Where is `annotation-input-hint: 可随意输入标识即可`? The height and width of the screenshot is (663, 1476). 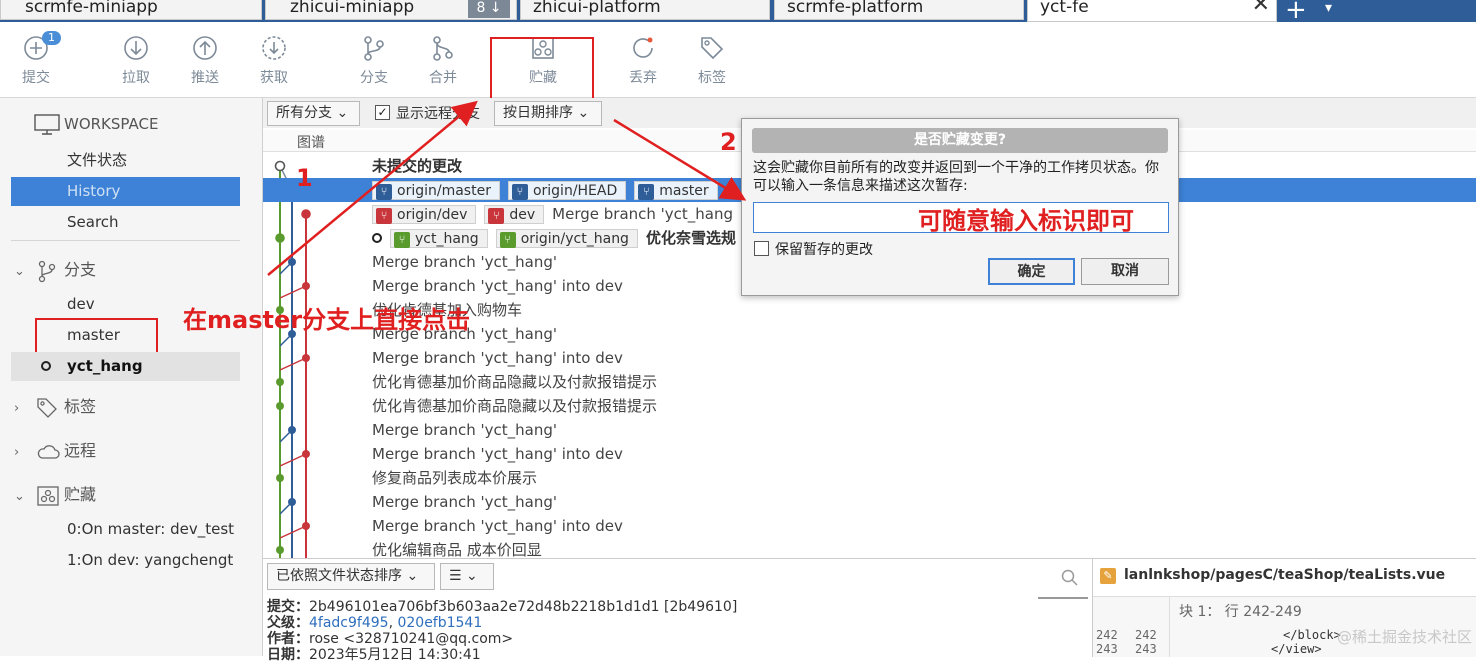 annotation-input-hint: 可随意输入标识即可 is located at coordinates (1026, 221).